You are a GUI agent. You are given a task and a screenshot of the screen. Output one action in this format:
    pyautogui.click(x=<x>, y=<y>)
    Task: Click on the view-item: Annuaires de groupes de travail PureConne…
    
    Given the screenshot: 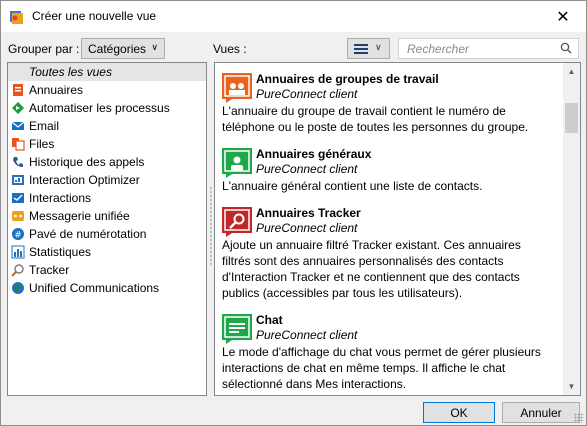 What is the action you would take?
    pyautogui.click(x=387, y=103)
    